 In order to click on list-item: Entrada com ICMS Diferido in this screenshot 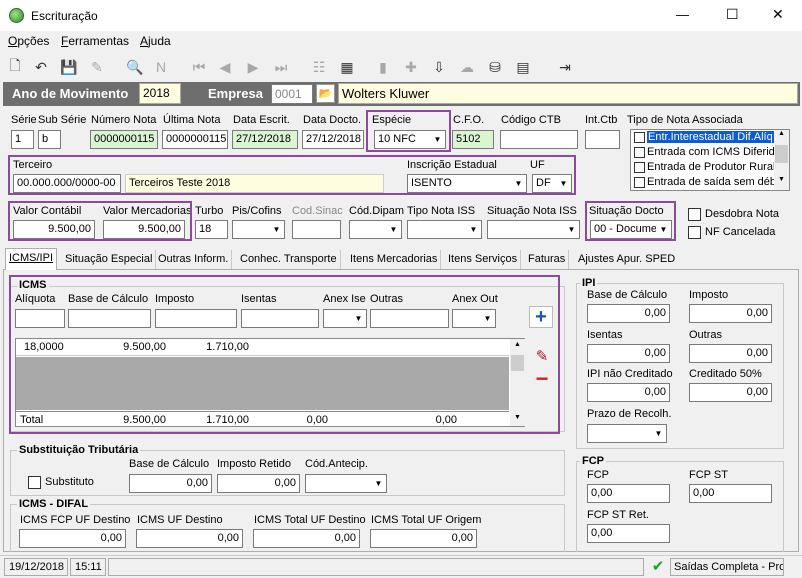, I will do `click(703, 153)`.